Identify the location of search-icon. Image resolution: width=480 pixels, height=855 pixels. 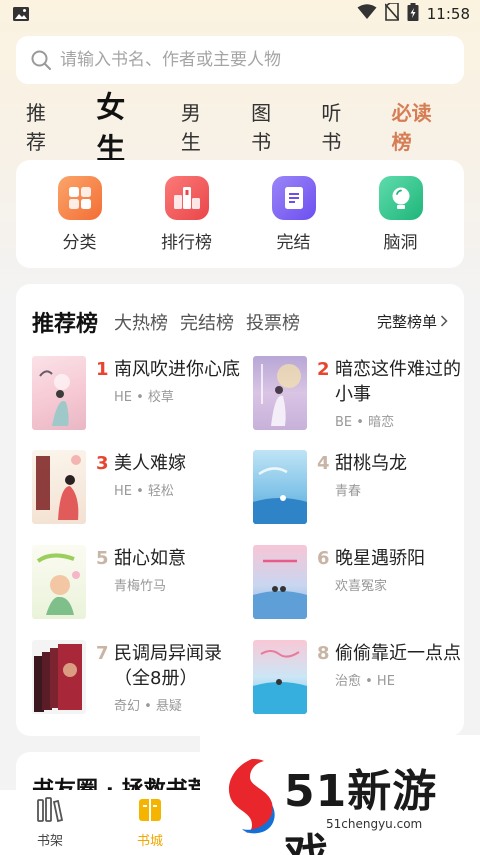
(41, 60).